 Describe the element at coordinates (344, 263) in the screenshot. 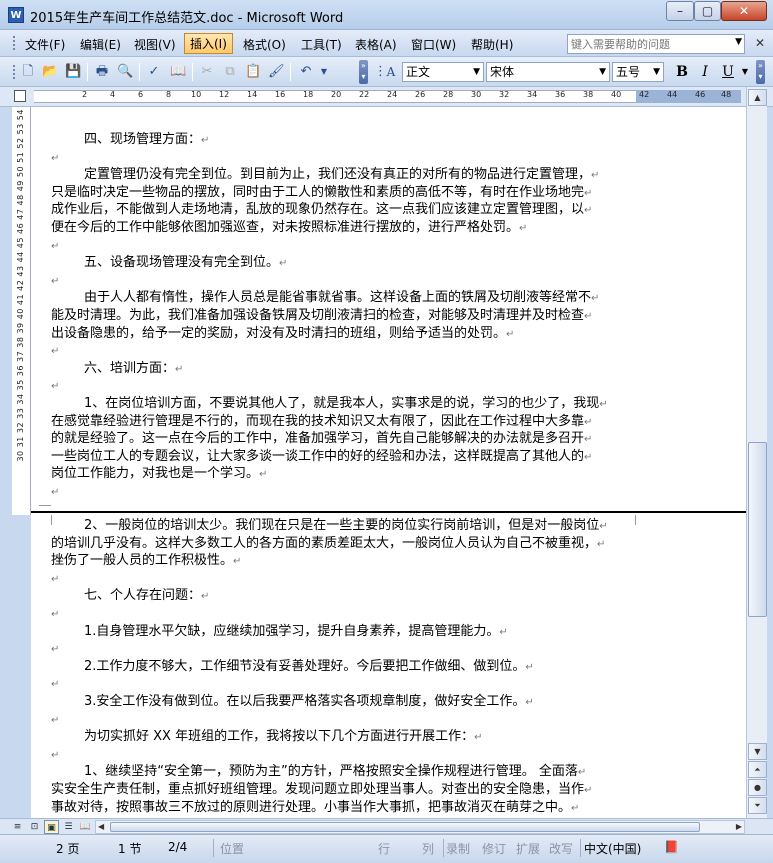

I see `document-line: 五、设备现场管理没有完全到位。↵` at that location.